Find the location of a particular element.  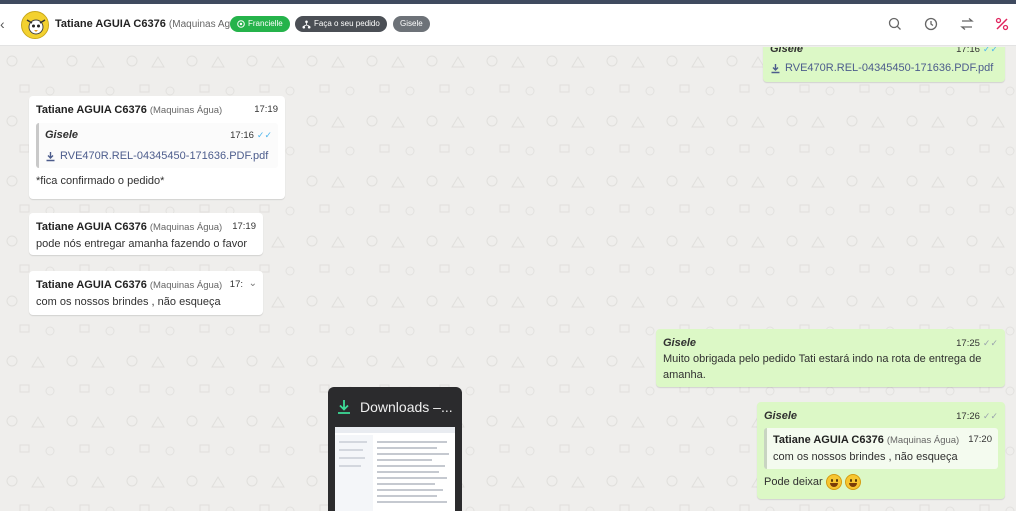

tag-label: Faça o seu pedido is located at coordinates (347, 23).